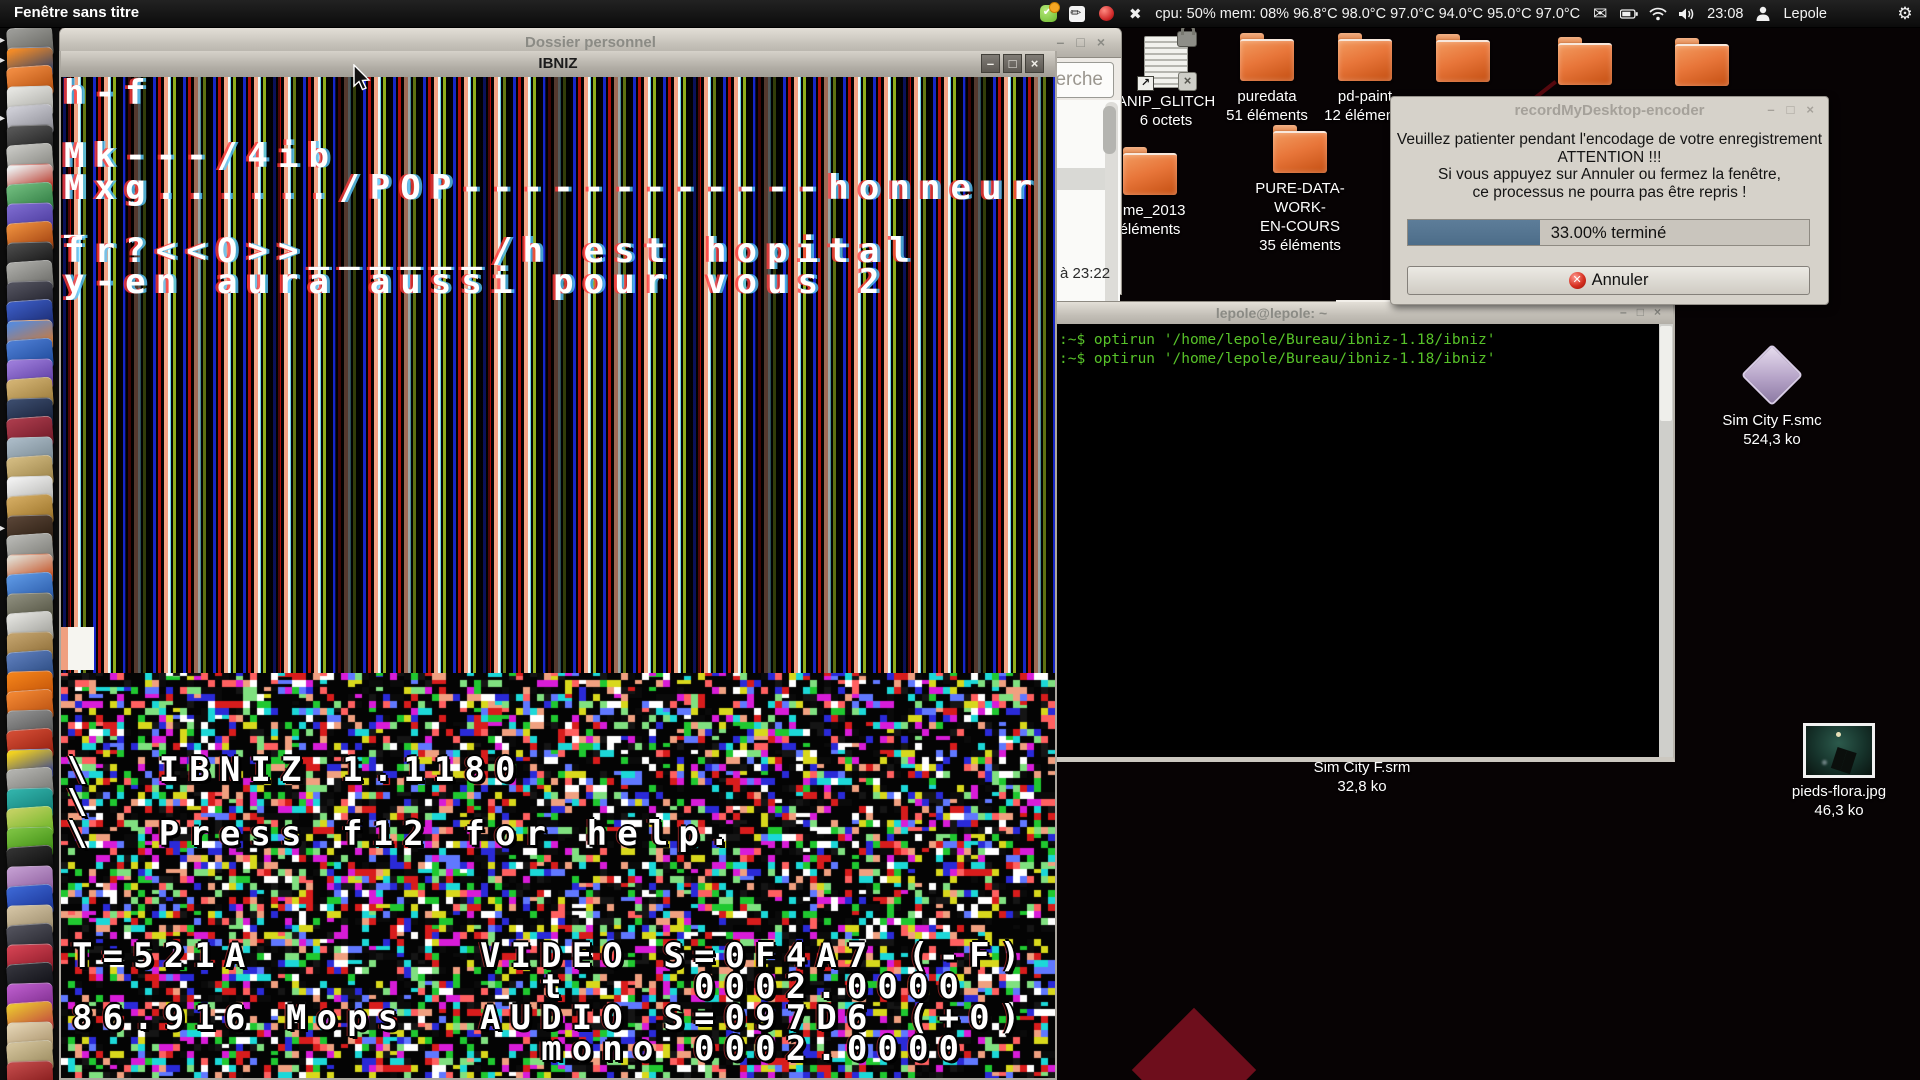 The image size is (1920, 1080). I want to click on encode-progressbar: 33.00% terminé, so click(1608, 232).